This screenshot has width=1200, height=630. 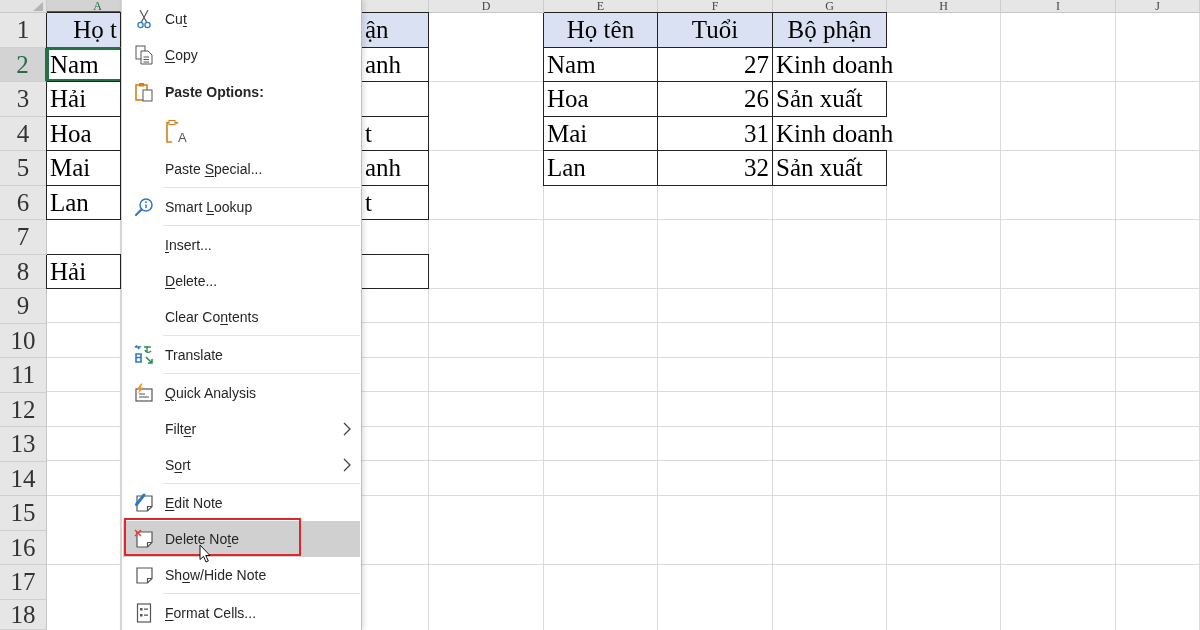 I want to click on menu-item: Quick Analysis, so click(x=241, y=393).